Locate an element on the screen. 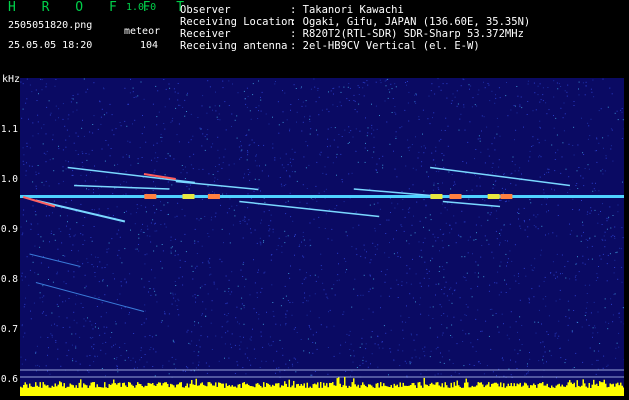 Image resolution: width=629 pixels, height=400 pixels. image-filename: 2505051820.png is located at coordinates (50, 25).